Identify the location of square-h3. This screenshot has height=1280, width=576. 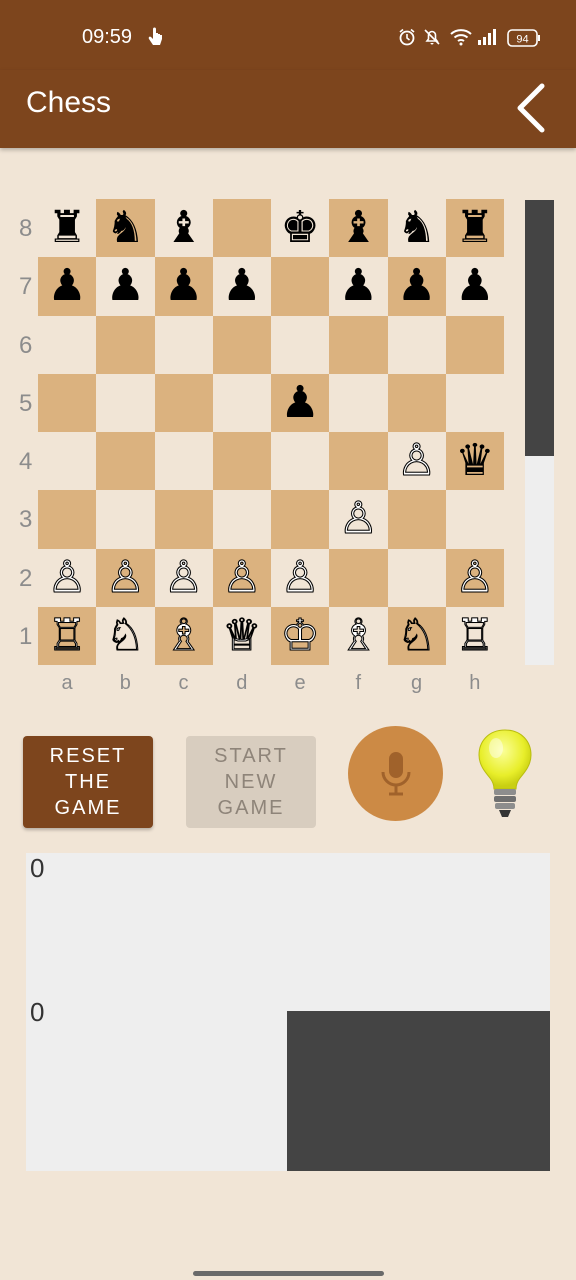
(474, 519).